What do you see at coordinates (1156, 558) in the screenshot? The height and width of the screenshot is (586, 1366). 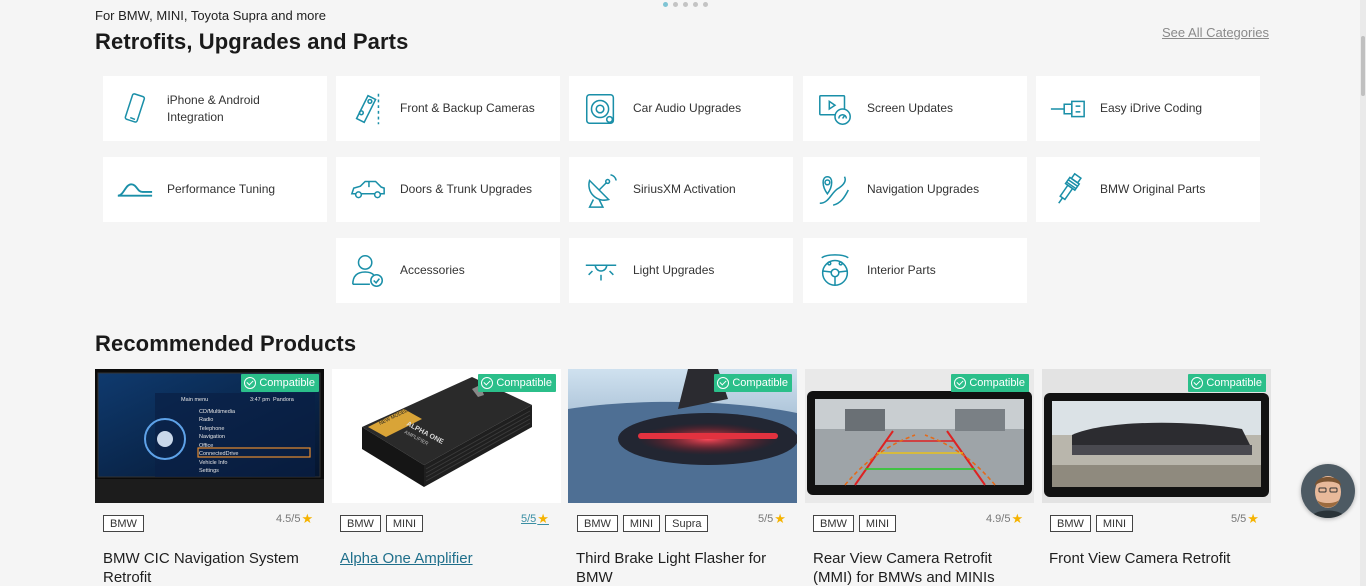 I see `product-name-link: Front View Camera Retrofit` at bounding box center [1156, 558].